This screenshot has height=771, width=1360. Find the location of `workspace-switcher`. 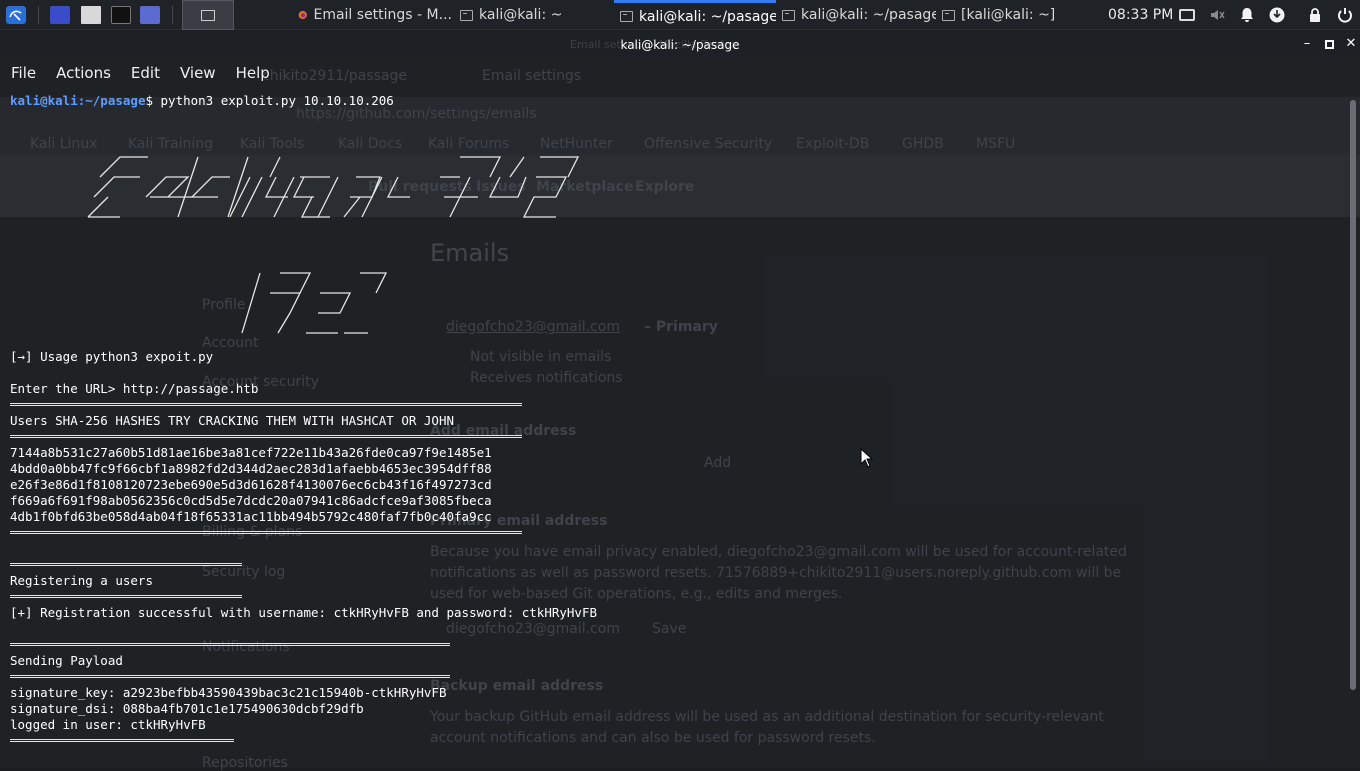

workspace-switcher is located at coordinates (208, 15).